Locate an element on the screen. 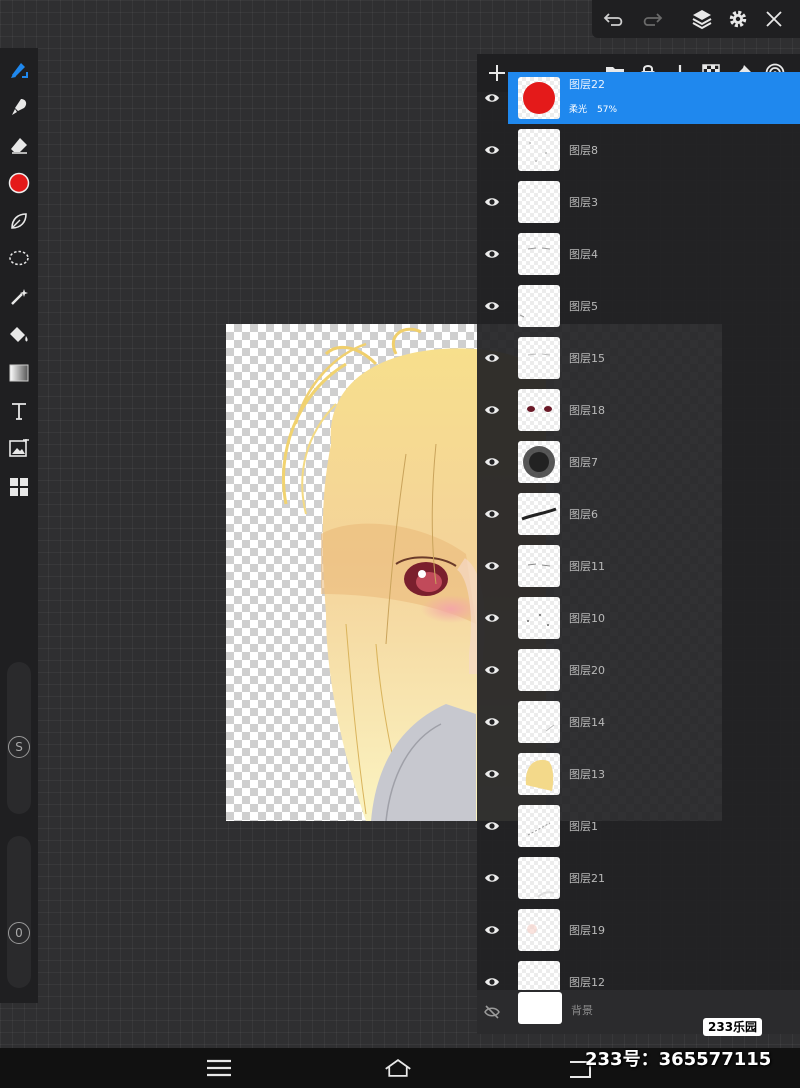 The image size is (800, 1088). gear-icon is located at coordinates (738, 19).